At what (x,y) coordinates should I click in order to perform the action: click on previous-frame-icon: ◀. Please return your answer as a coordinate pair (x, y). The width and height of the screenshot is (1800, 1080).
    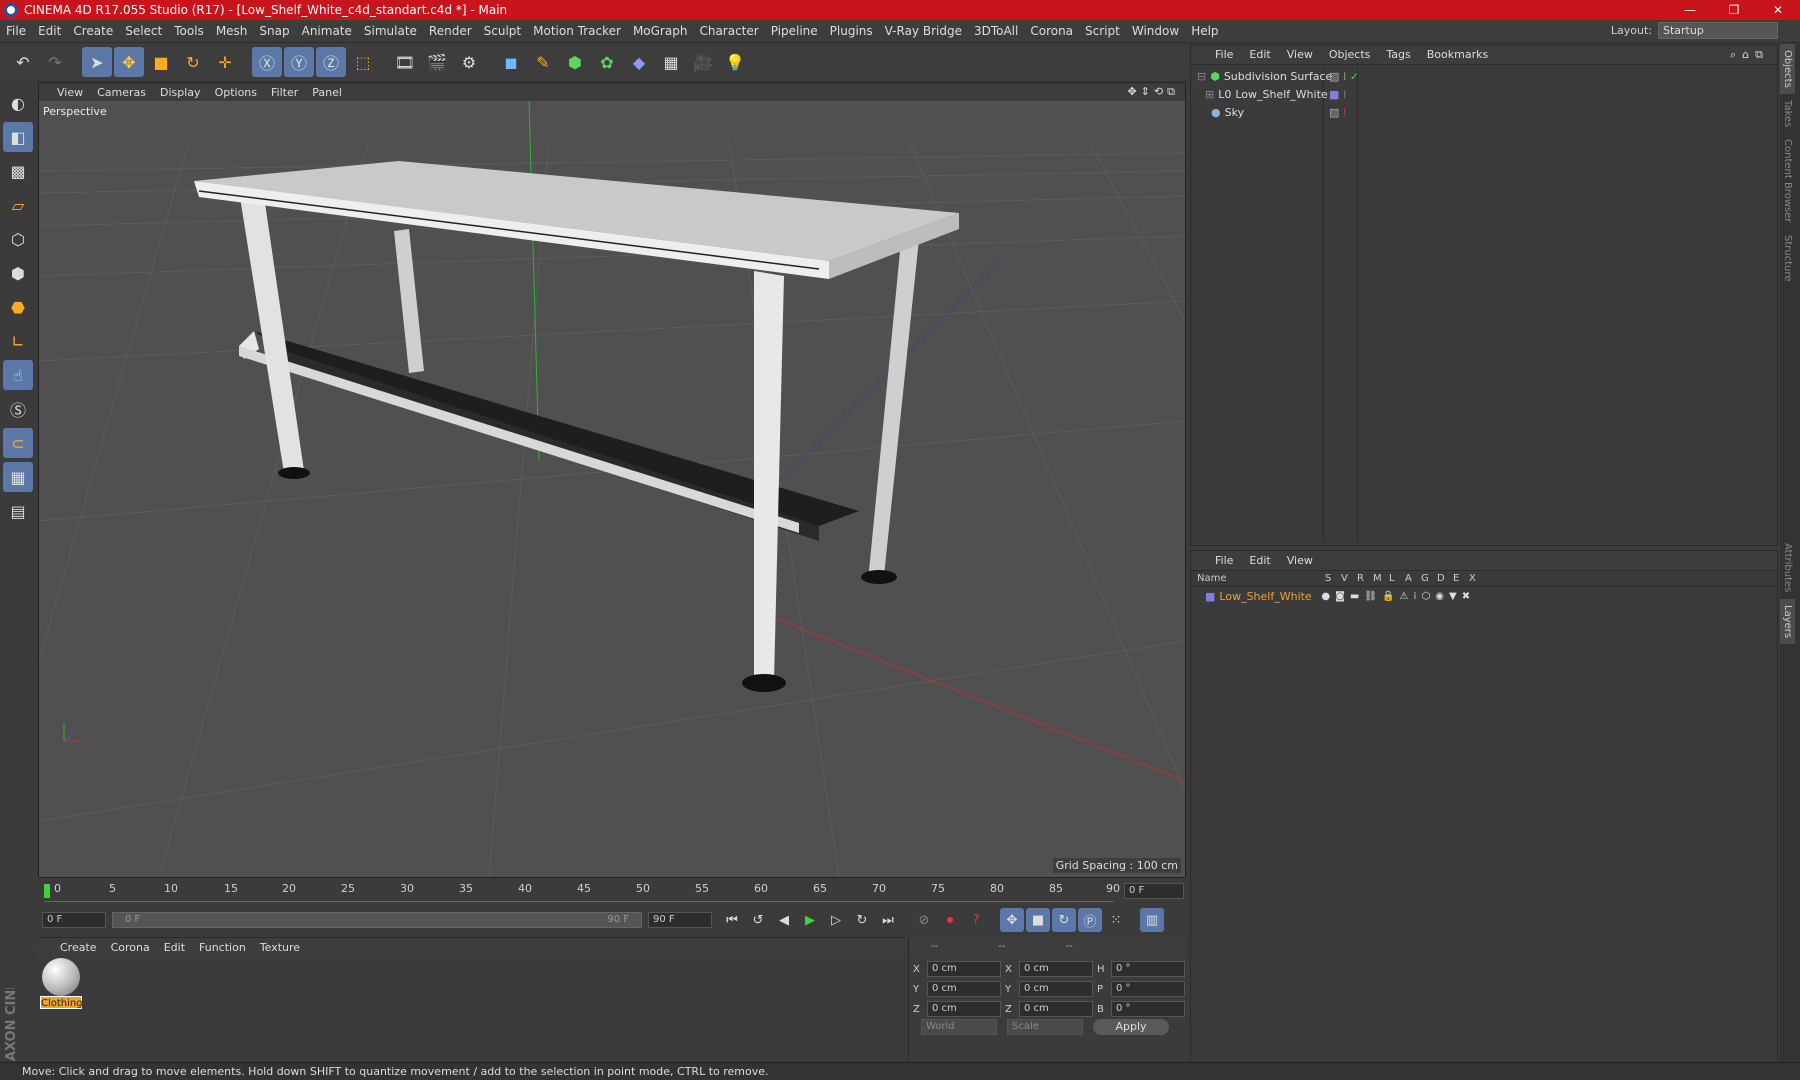
    Looking at the image, I should click on (784, 920).